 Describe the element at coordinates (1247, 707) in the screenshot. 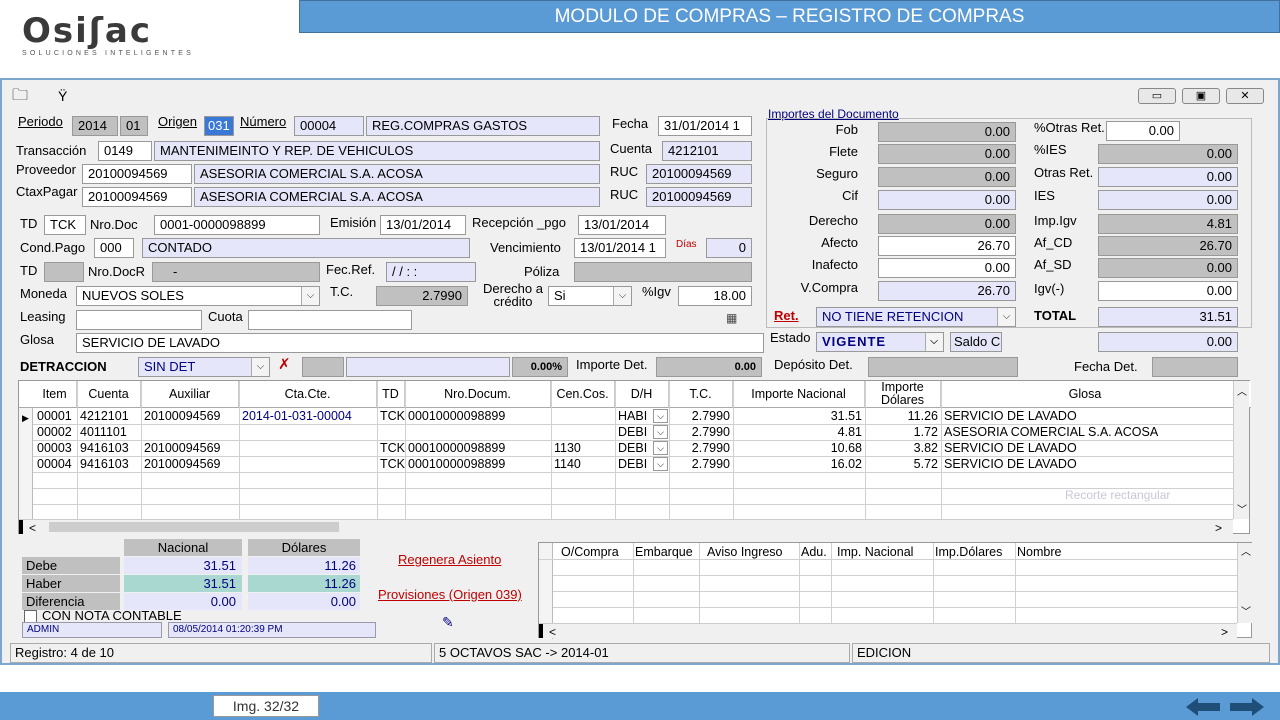

I see `arrow-right-icon` at that location.